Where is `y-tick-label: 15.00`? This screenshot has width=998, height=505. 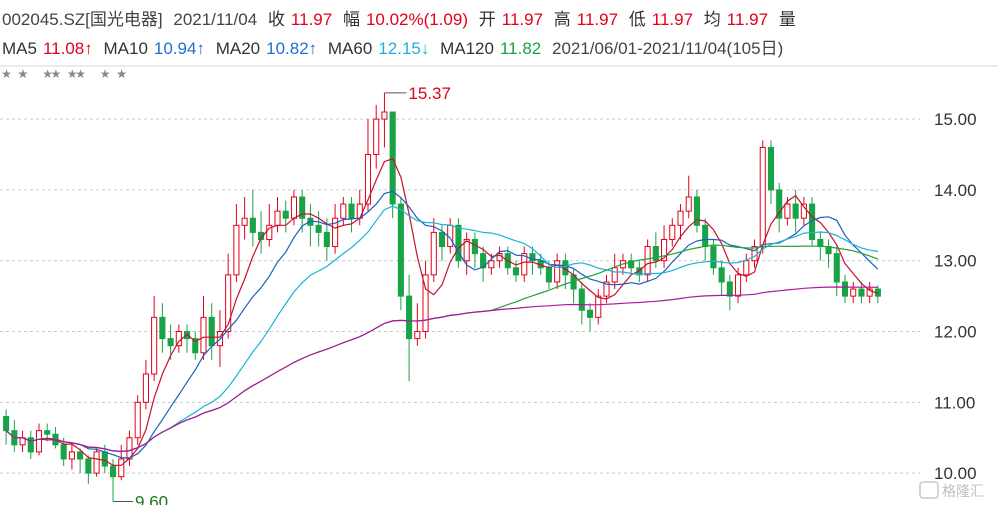 y-tick-label: 15.00 is located at coordinates (955, 119).